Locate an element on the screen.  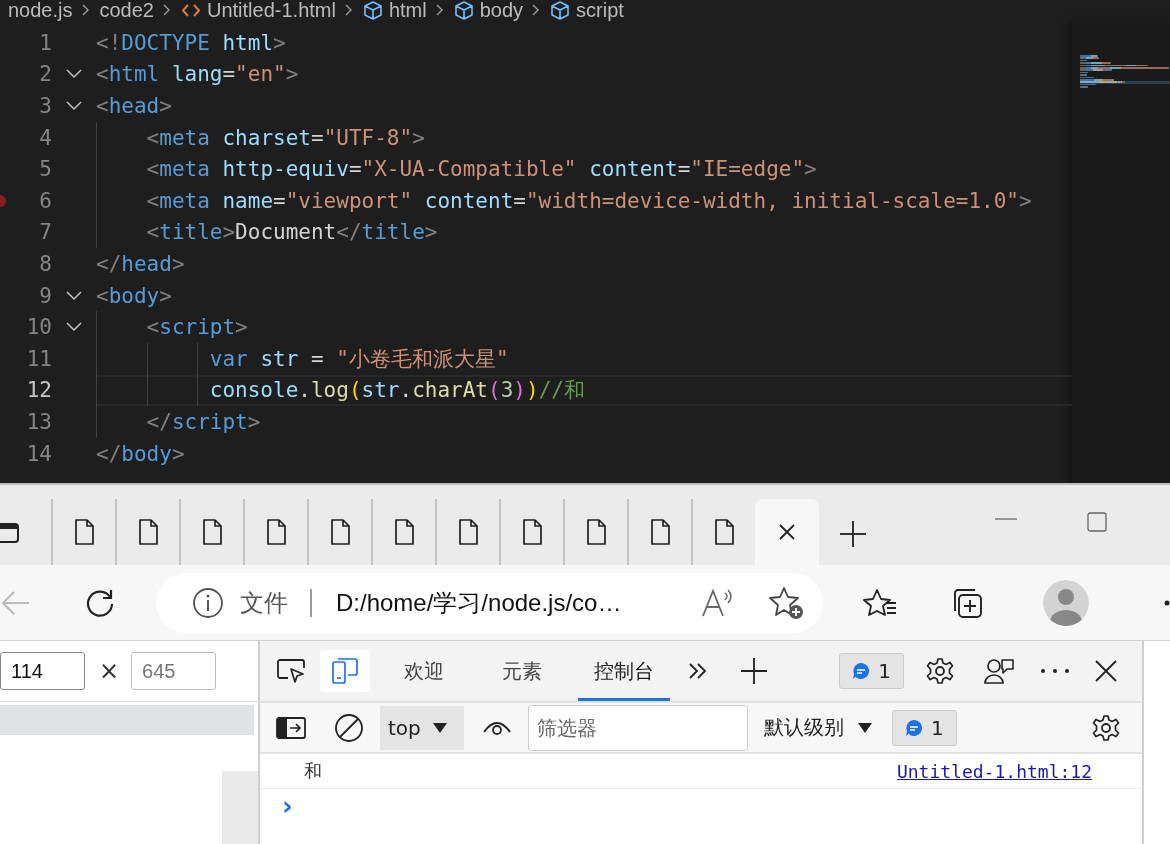
line-number: 14 is located at coordinates (38, 453).